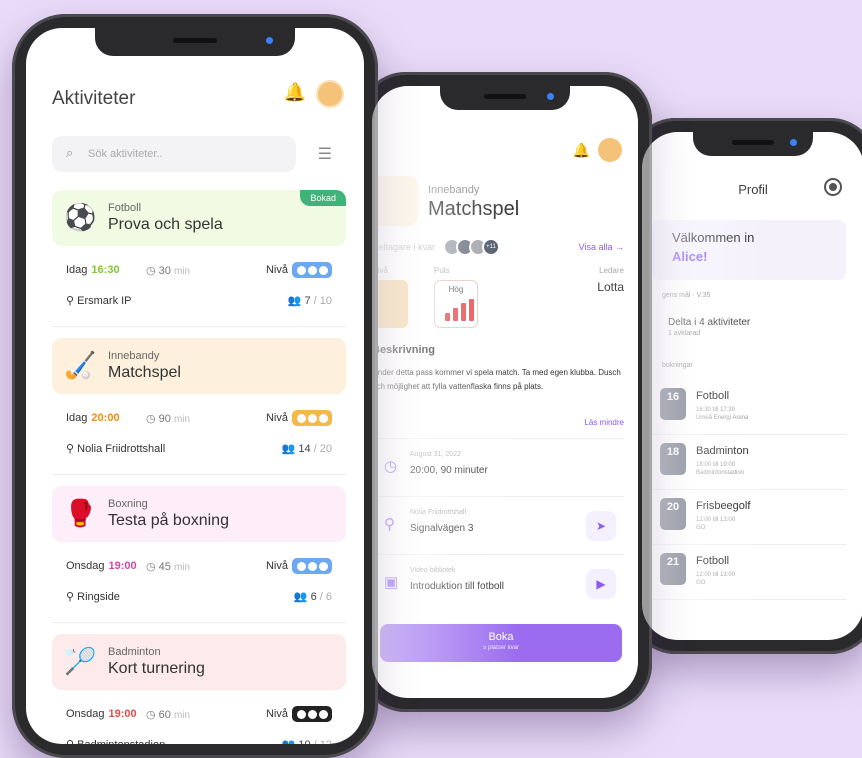  What do you see at coordinates (459, 310) in the screenshot?
I see `pulse-bars-icon` at bounding box center [459, 310].